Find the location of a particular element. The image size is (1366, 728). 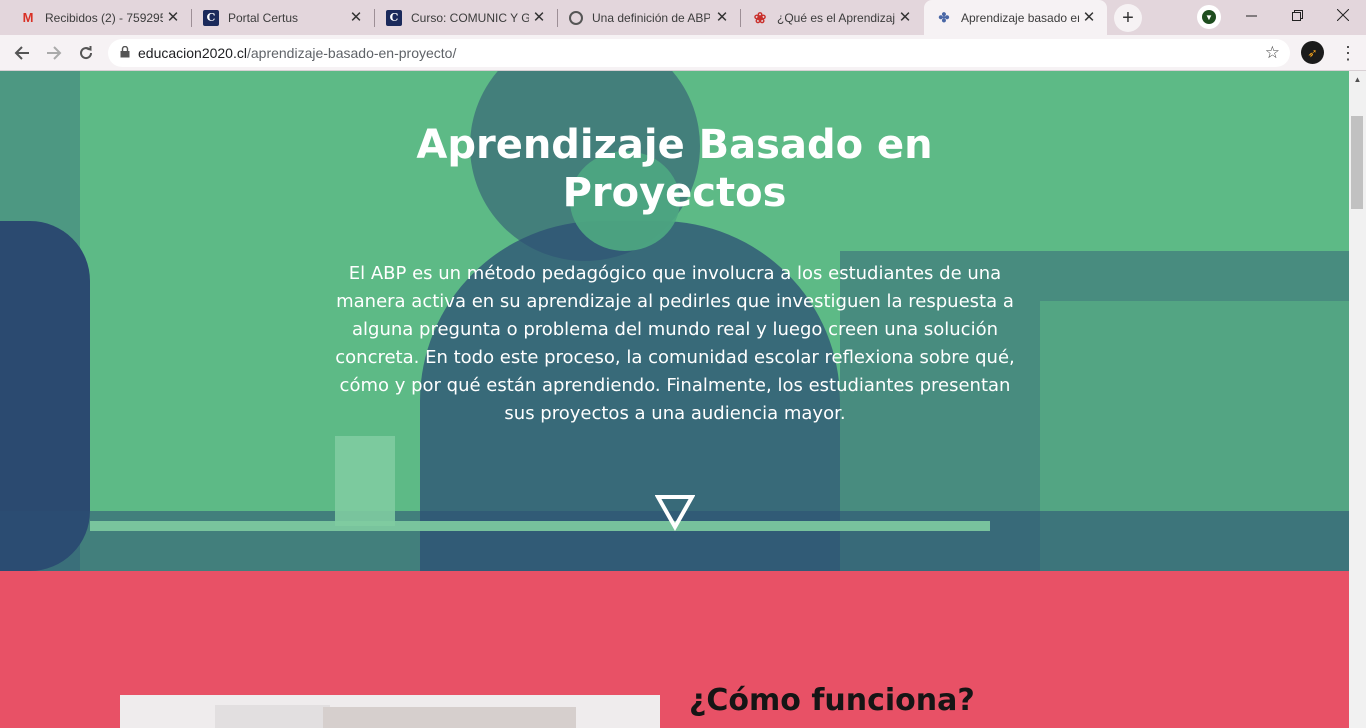

profile-button: ▼ is located at coordinates (1209, 17).